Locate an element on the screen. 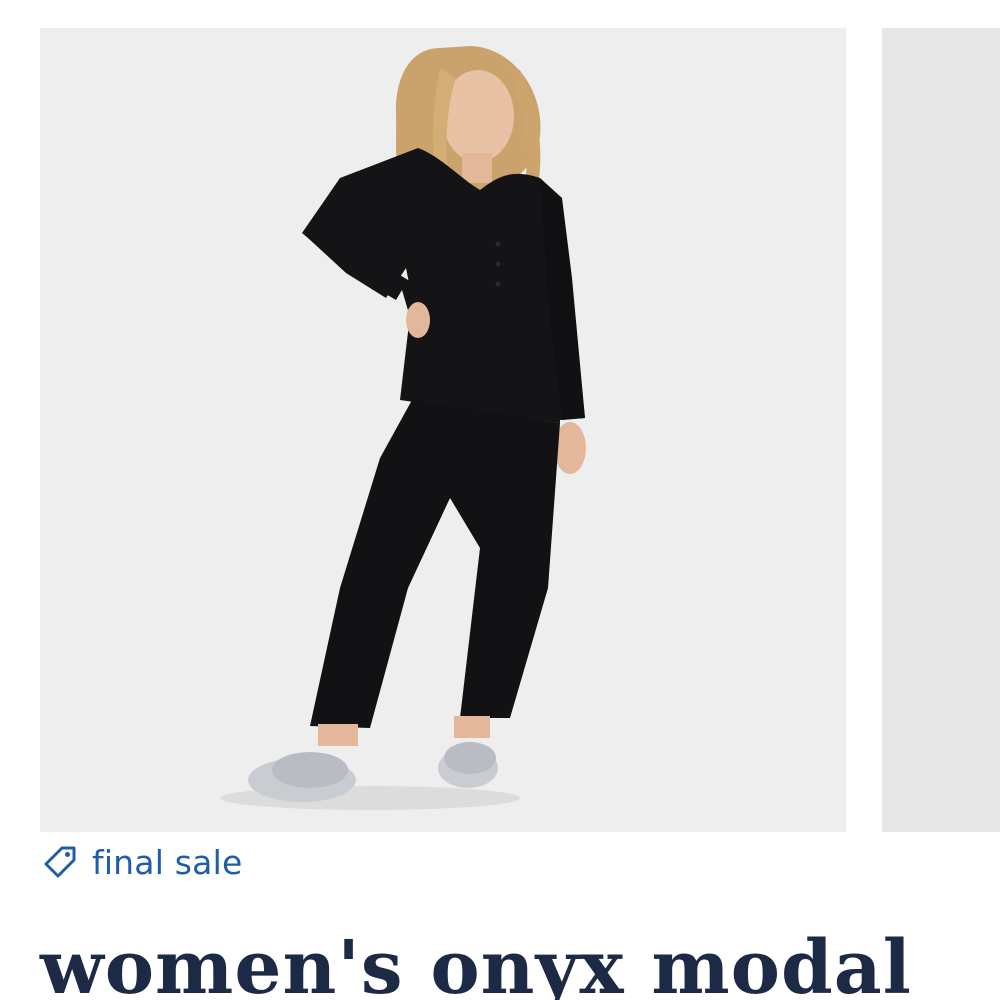 Image resolution: width=1000 pixels, height=1000 pixels. final-sale-badge: final sale is located at coordinates (142, 862).